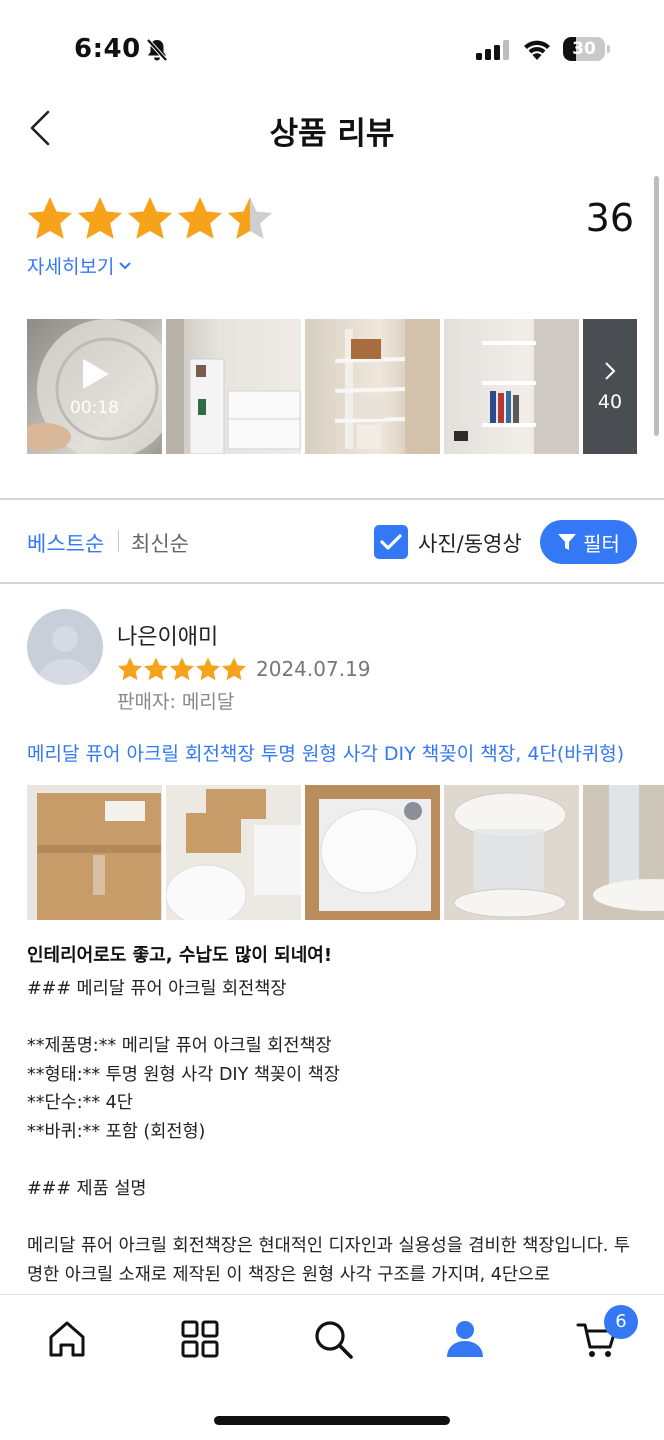 The height and width of the screenshot is (1440, 664). Describe the element at coordinates (65, 543) in the screenshot. I see `sort-best-button: 베스트순` at that location.